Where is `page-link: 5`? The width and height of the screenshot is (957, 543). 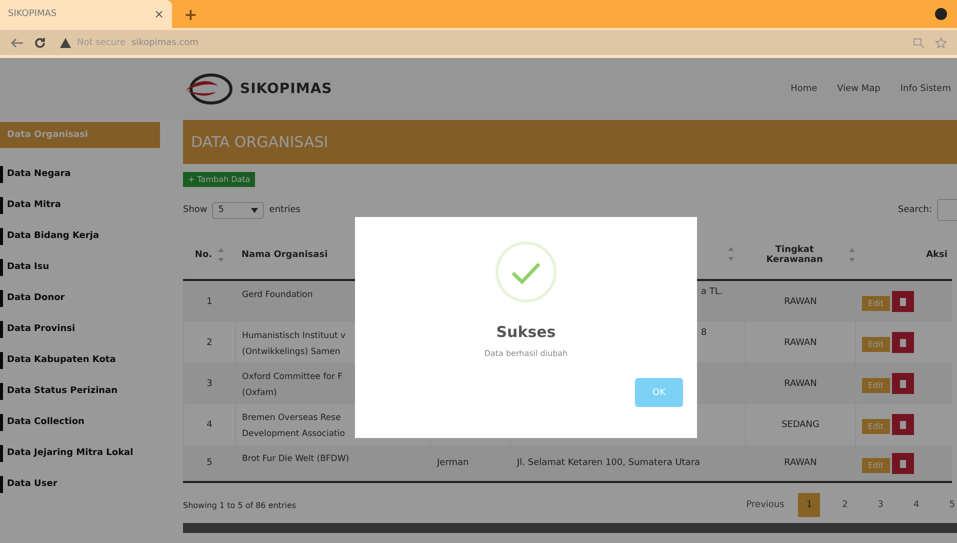 page-link: 5 is located at coordinates (949, 505).